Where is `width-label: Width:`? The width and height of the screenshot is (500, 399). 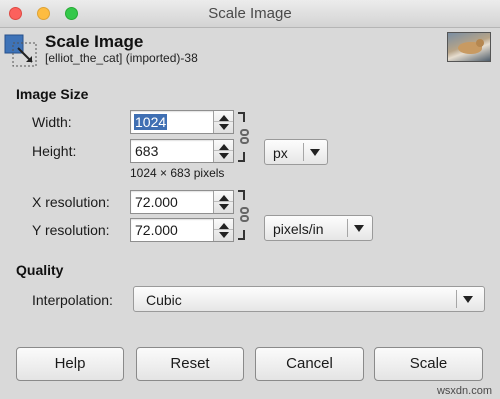 width-label: Width: is located at coordinates (52, 122).